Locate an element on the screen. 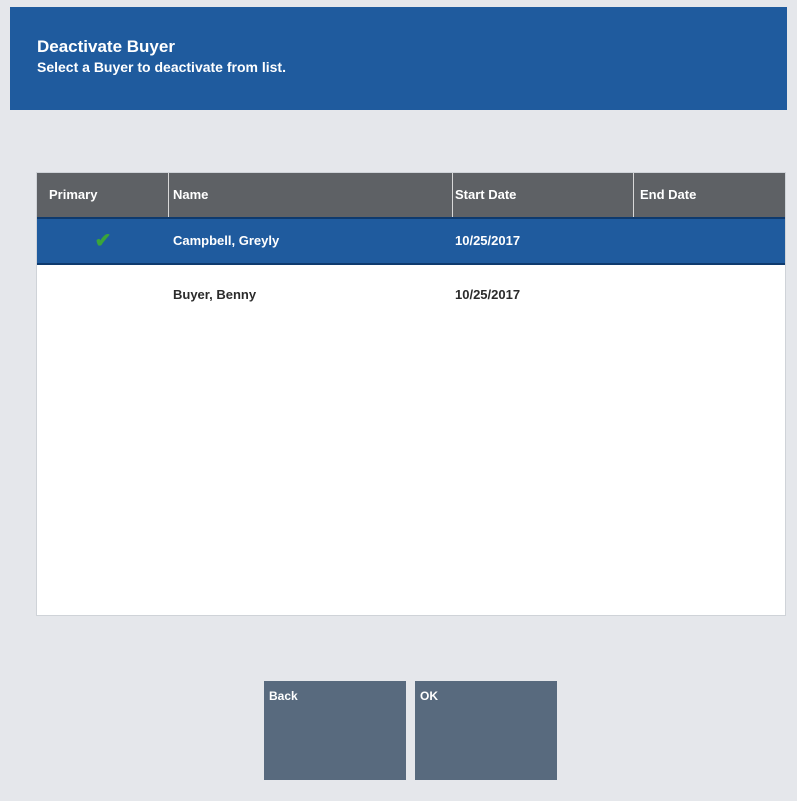 This screenshot has width=797, height=801. column-header-end-date: End Date is located at coordinates (709, 195).